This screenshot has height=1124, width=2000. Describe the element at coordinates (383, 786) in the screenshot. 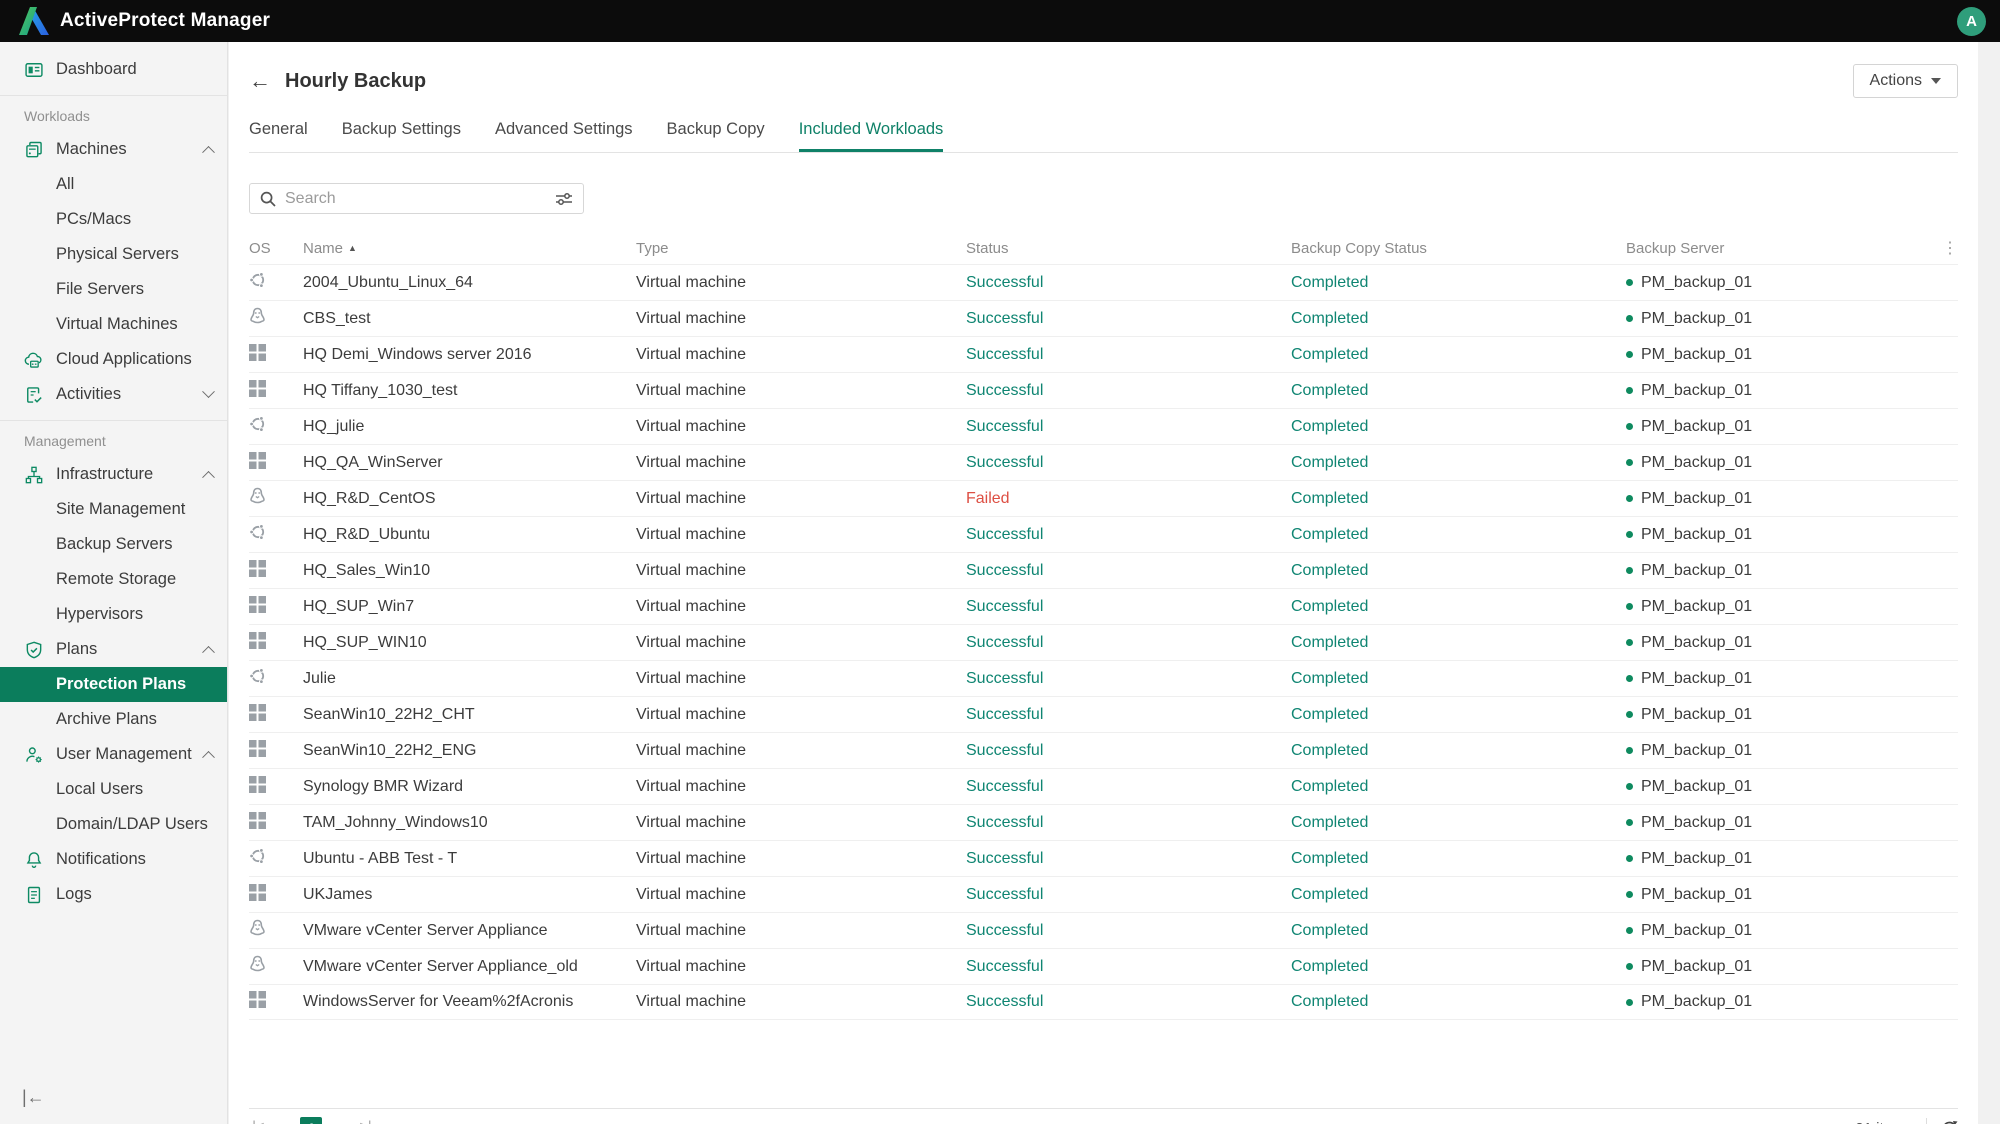

I see `workload-name: Synology BMR Wizard` at that location.